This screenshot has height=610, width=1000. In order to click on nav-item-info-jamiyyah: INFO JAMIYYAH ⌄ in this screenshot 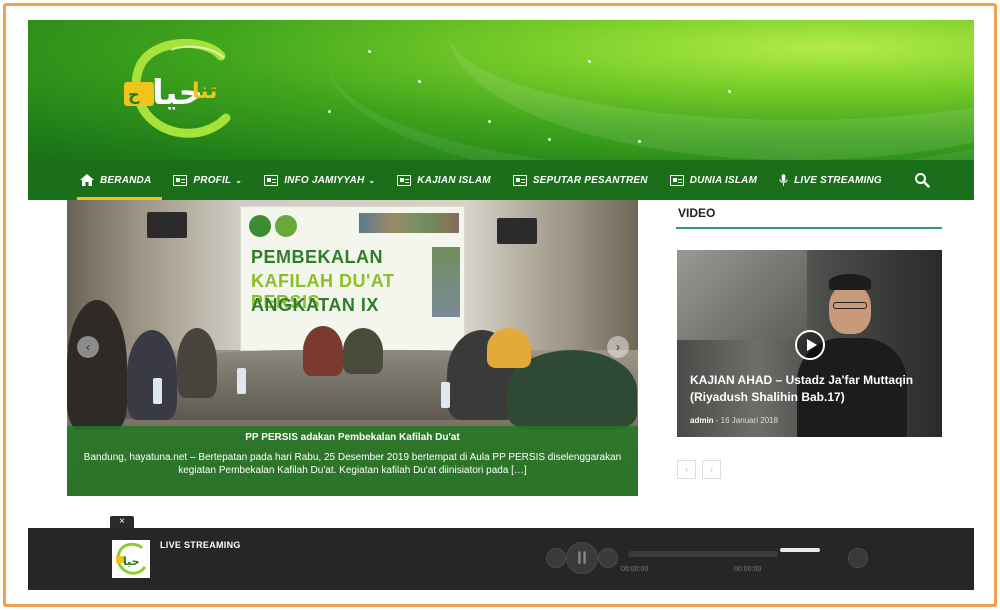, I will do `click(319, 180)`.